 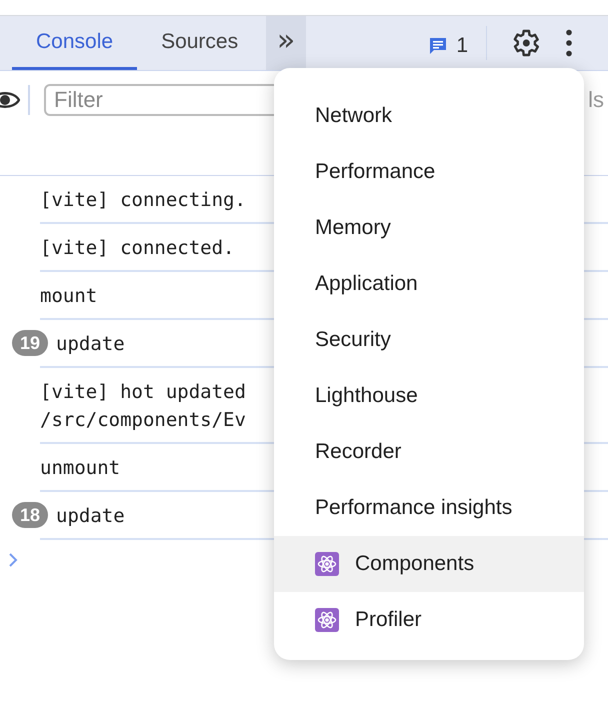 I want to click on console-message: unmount, so click(x=80, y=468).